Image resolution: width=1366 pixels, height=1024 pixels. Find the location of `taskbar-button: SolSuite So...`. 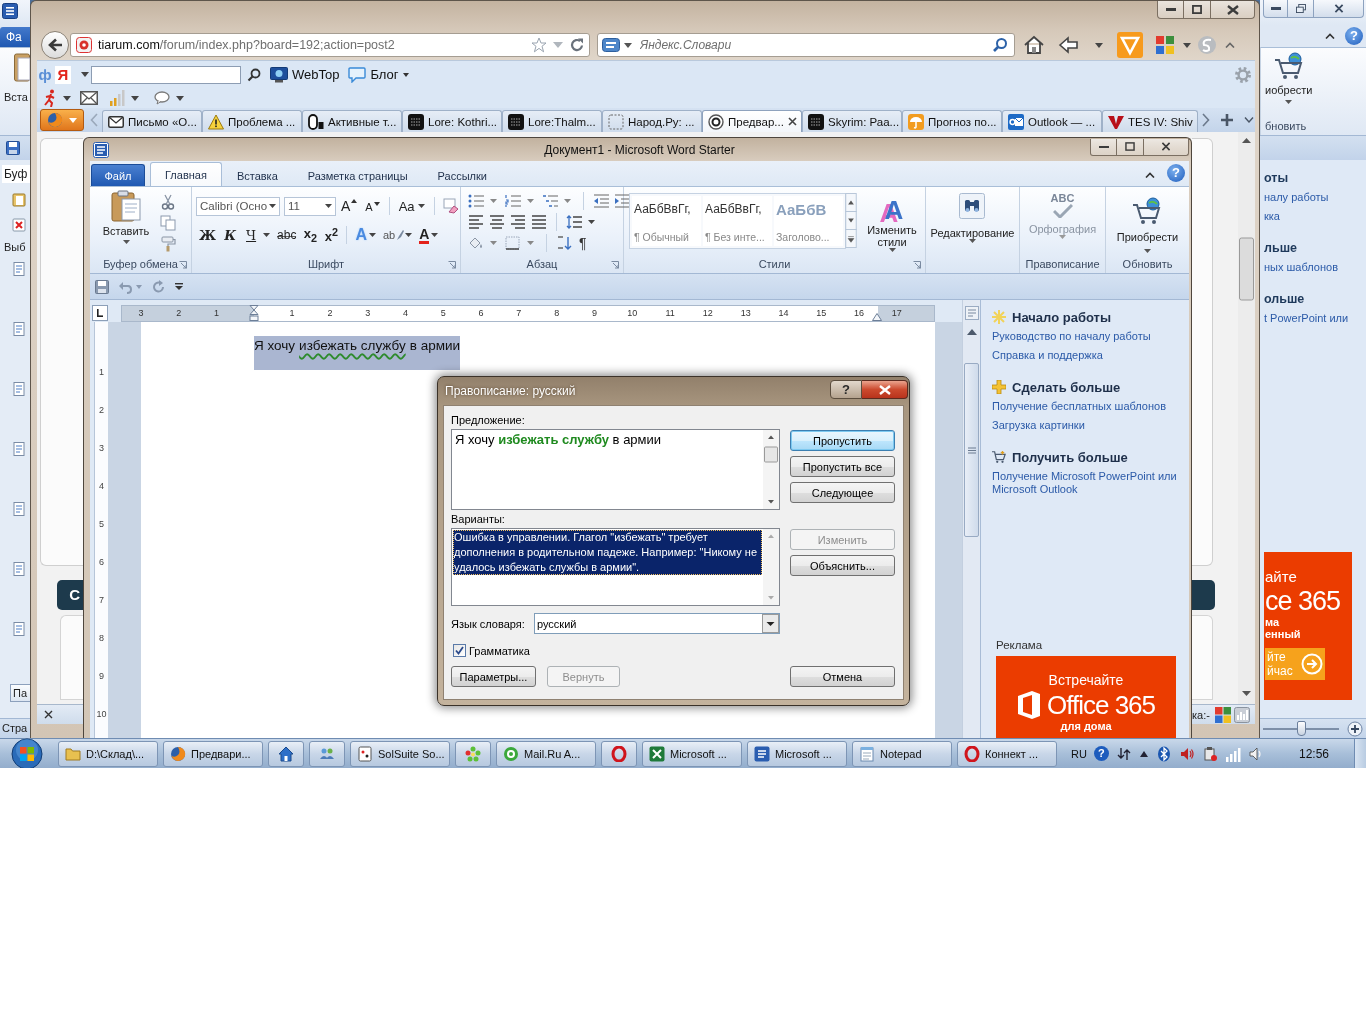

taskbar-button: SolSuite So... is located at coordinates (400, 753).